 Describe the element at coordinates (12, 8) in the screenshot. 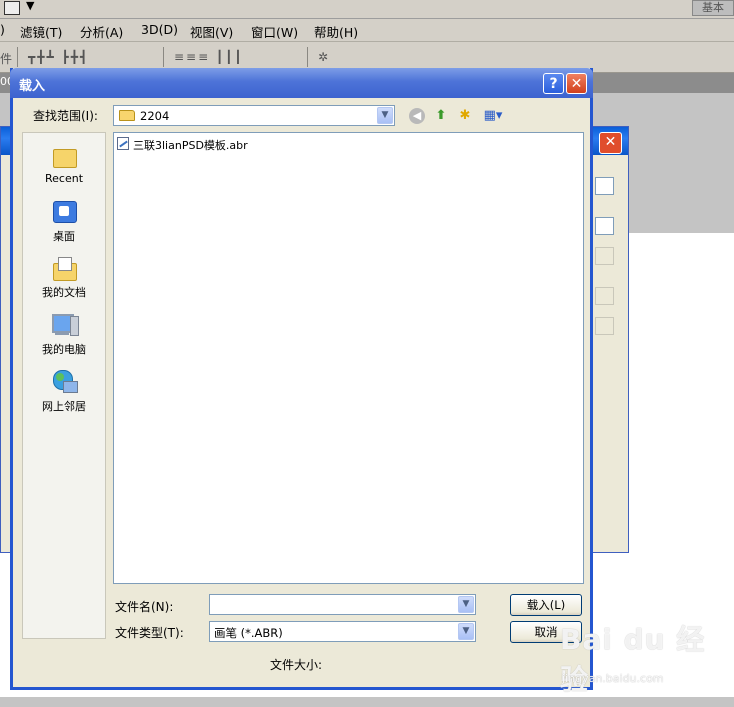

I see `document-icon` at that location.